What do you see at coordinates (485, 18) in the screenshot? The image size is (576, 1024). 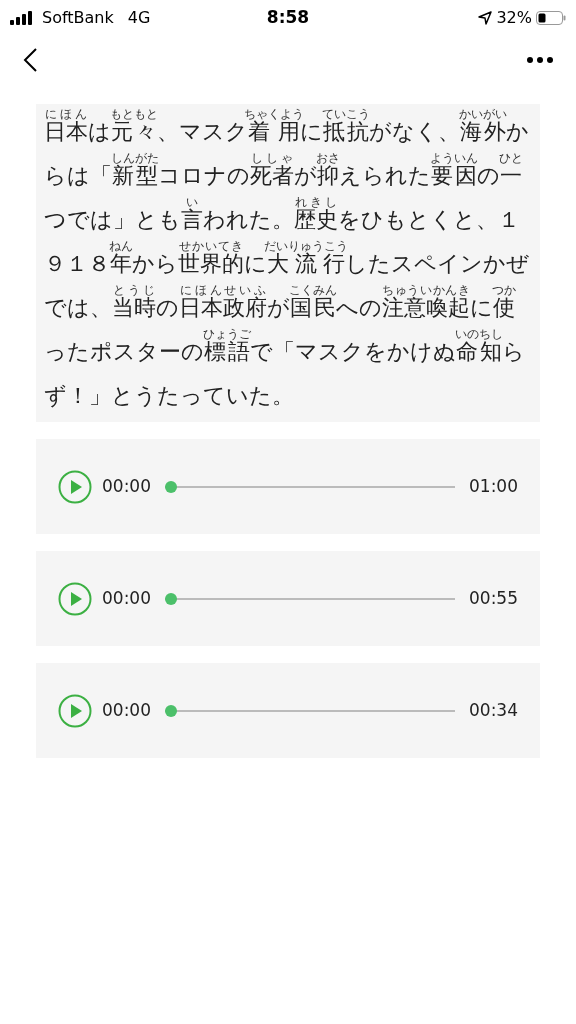 I see `location-arrow-icon` at bounding box center [485, 18].